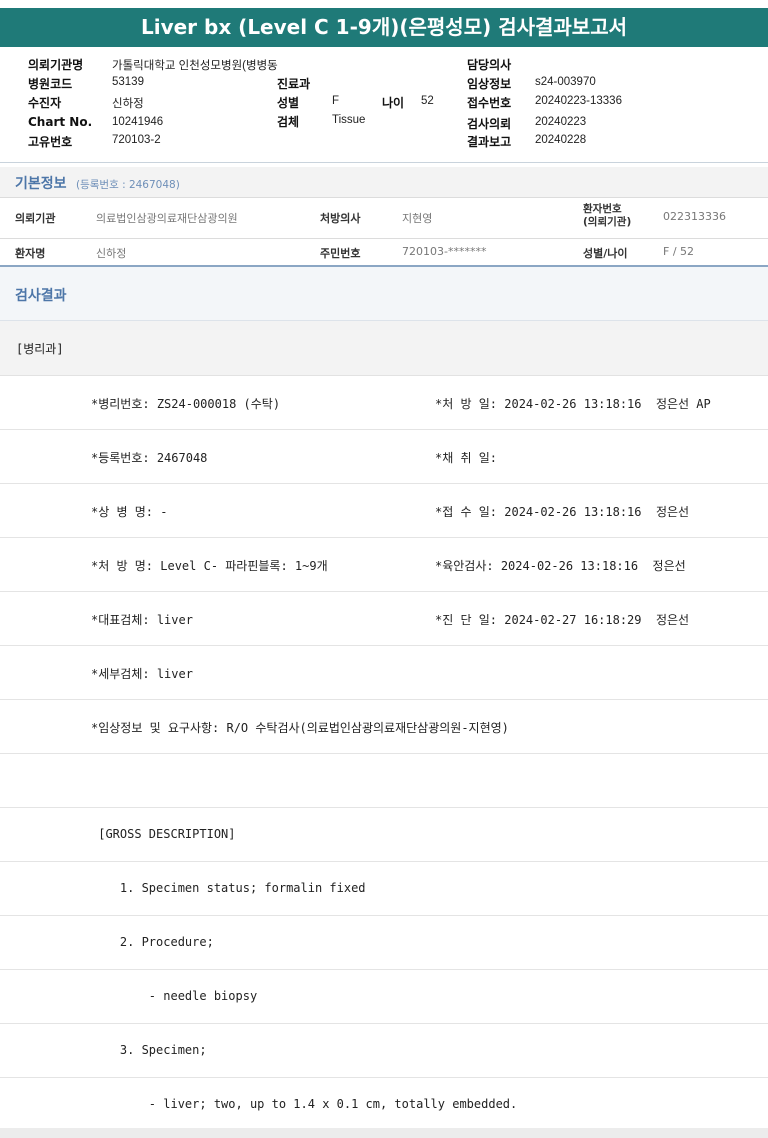  What do you see at coordinates (128, 104) in the screenshot?
I see `patient-value: 신하정` at bounding box center [128, 104].